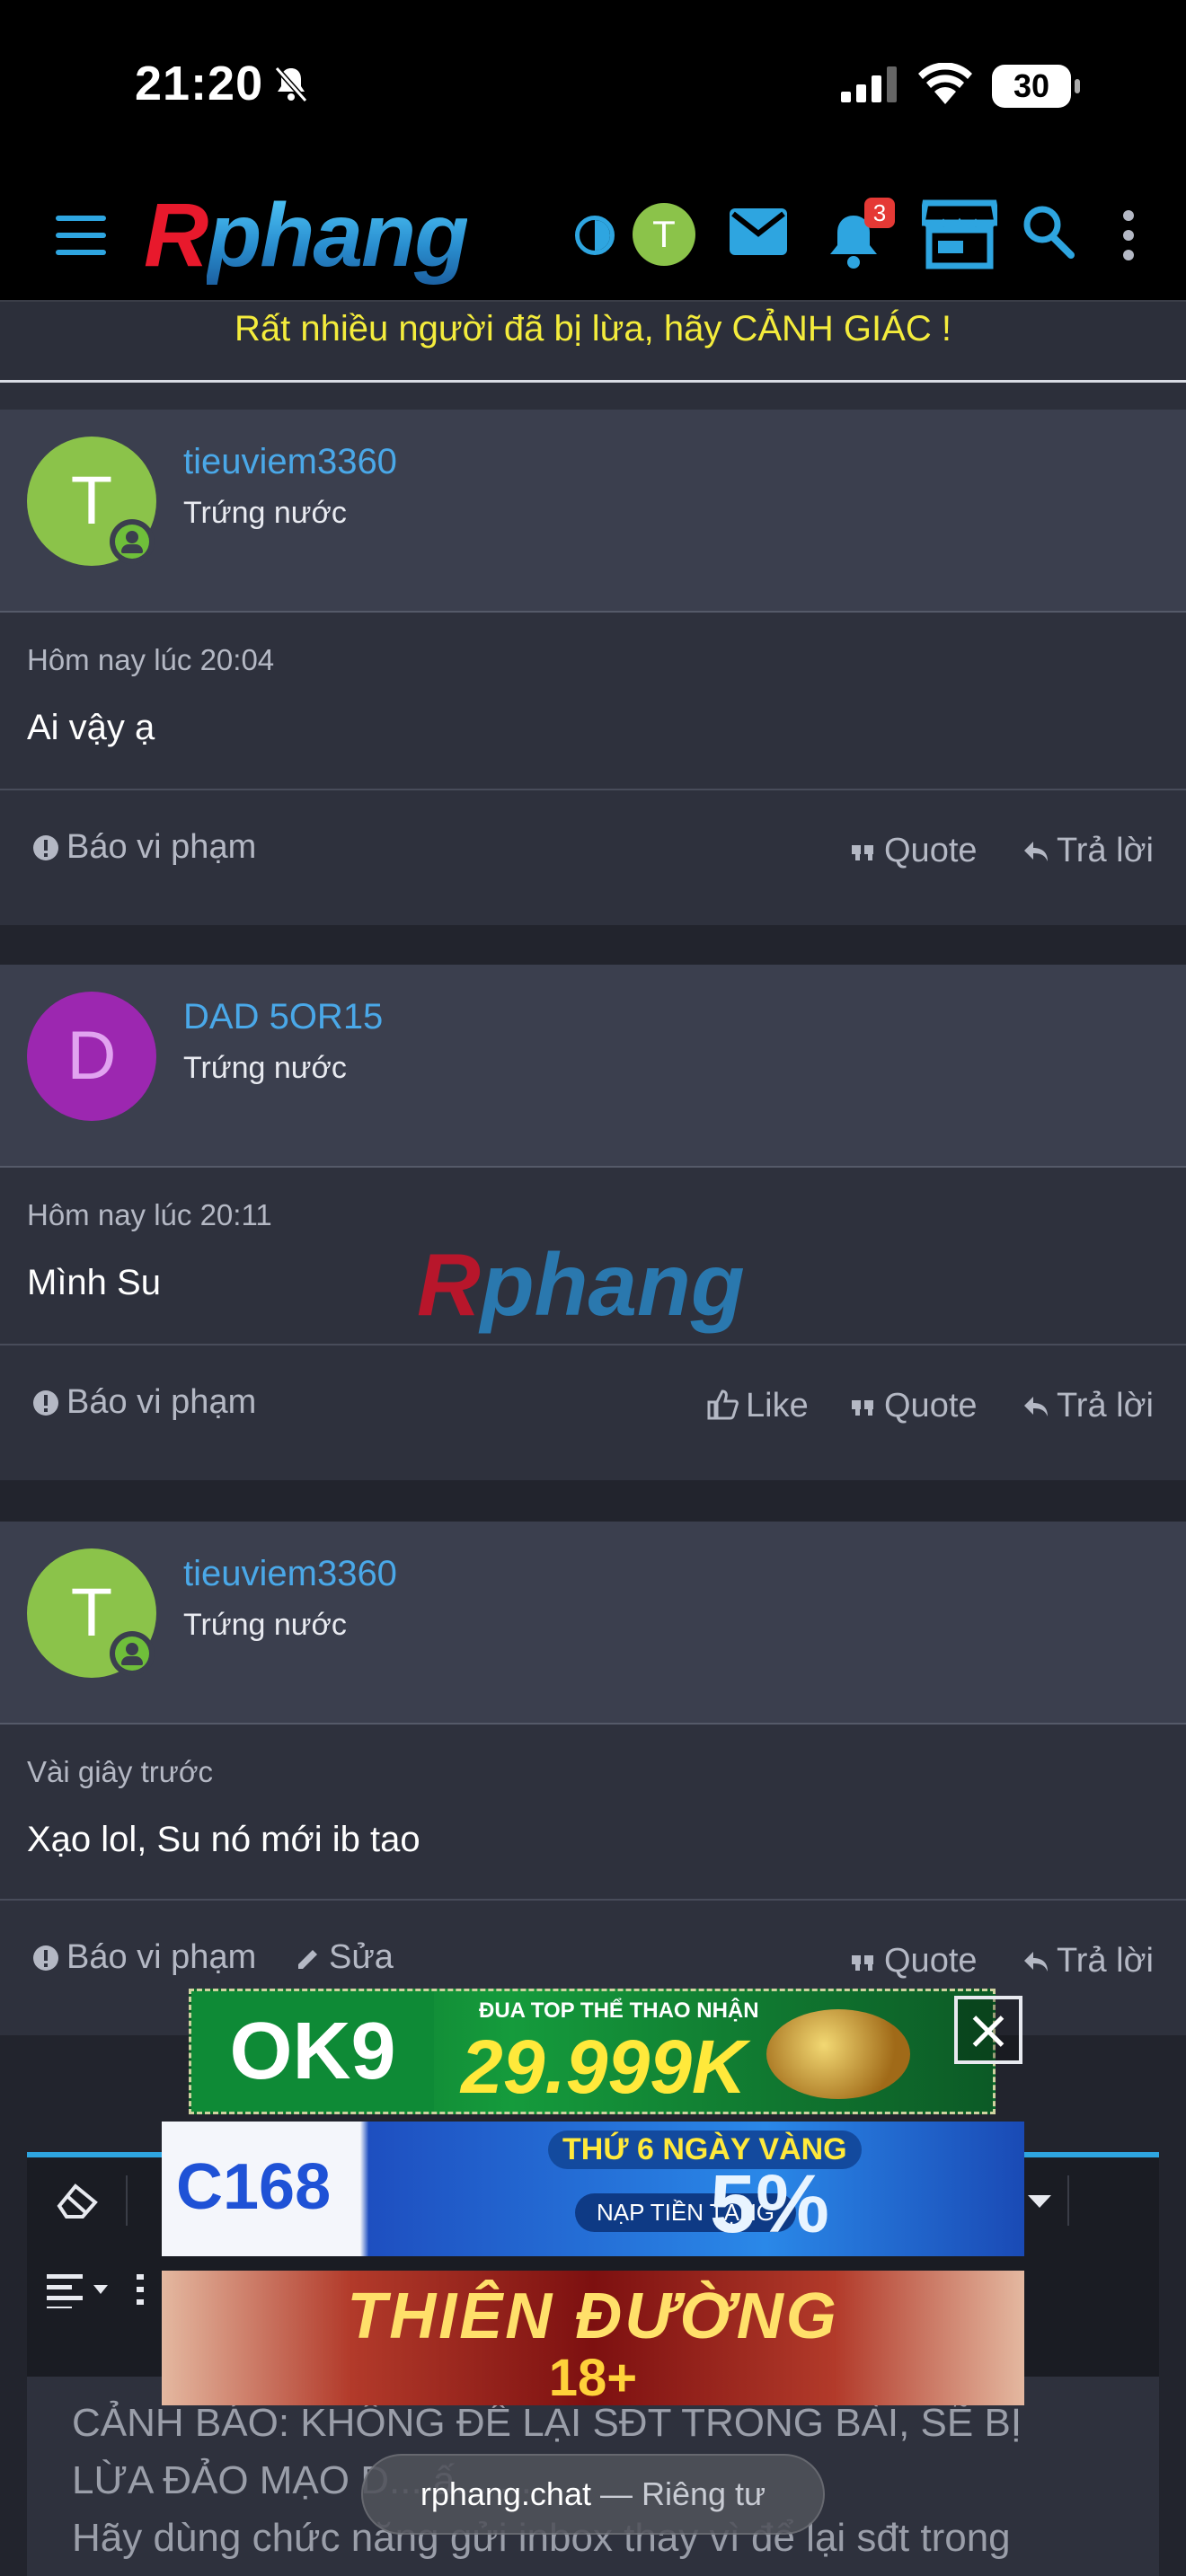 This screenshot has height=2576, width=1186. I want to click on thumbs-up-icon, so click(723, 1404).